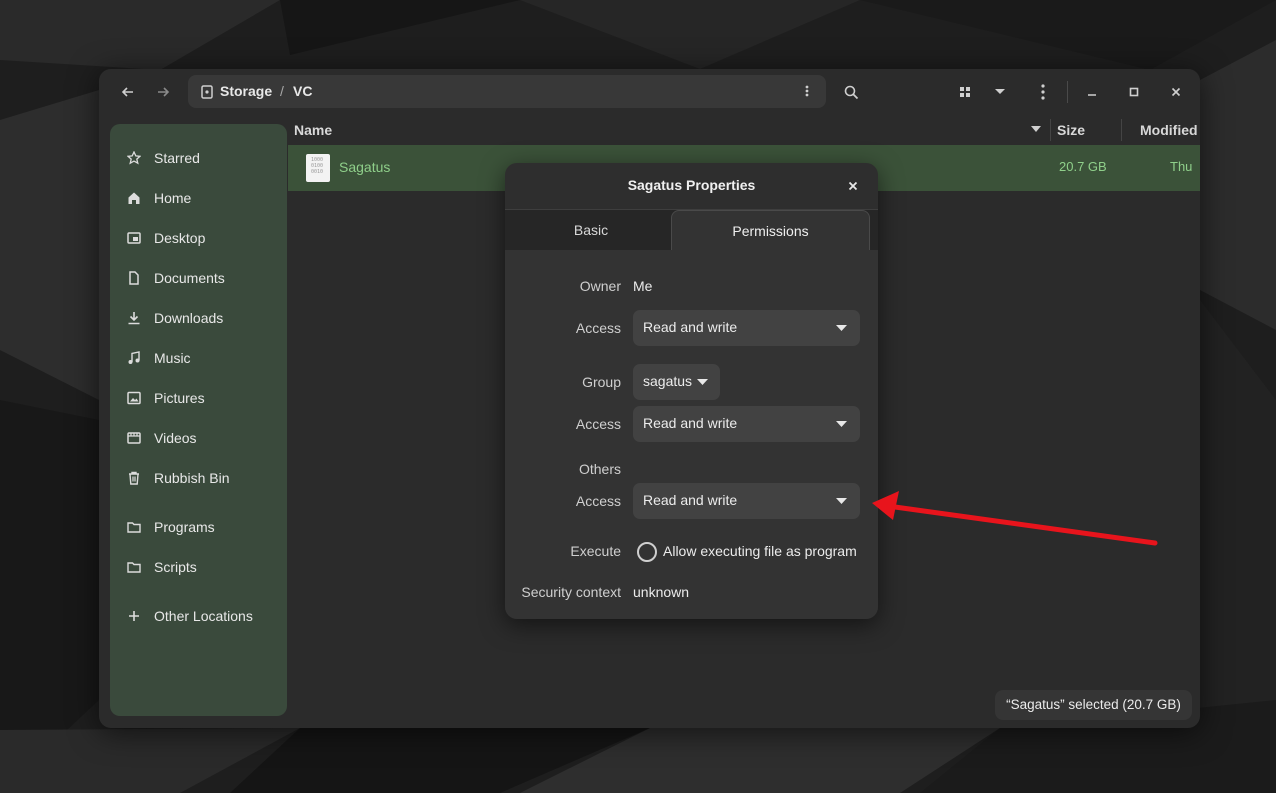 This screenshot has width=1276, height=793. I want to click on view-options-button, so click(1000, 92).